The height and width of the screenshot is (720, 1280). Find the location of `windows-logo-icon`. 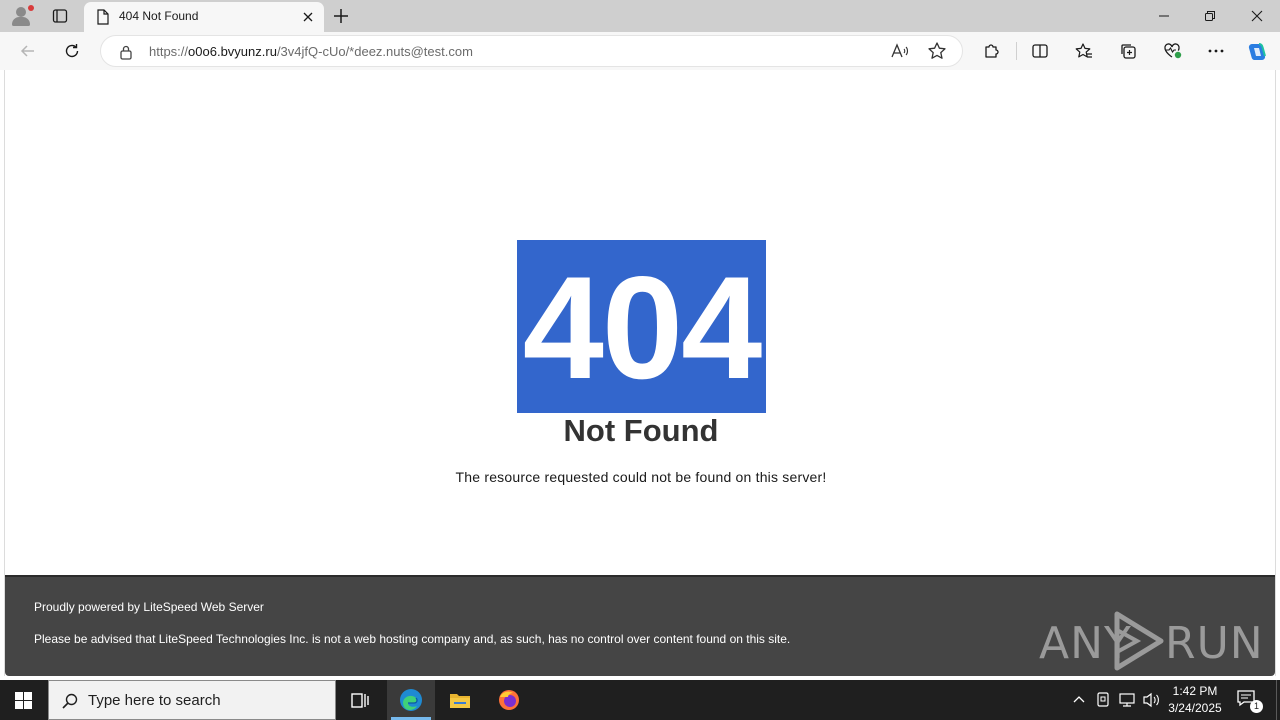

windows-logo-icon is located at coordinates (23, 700).